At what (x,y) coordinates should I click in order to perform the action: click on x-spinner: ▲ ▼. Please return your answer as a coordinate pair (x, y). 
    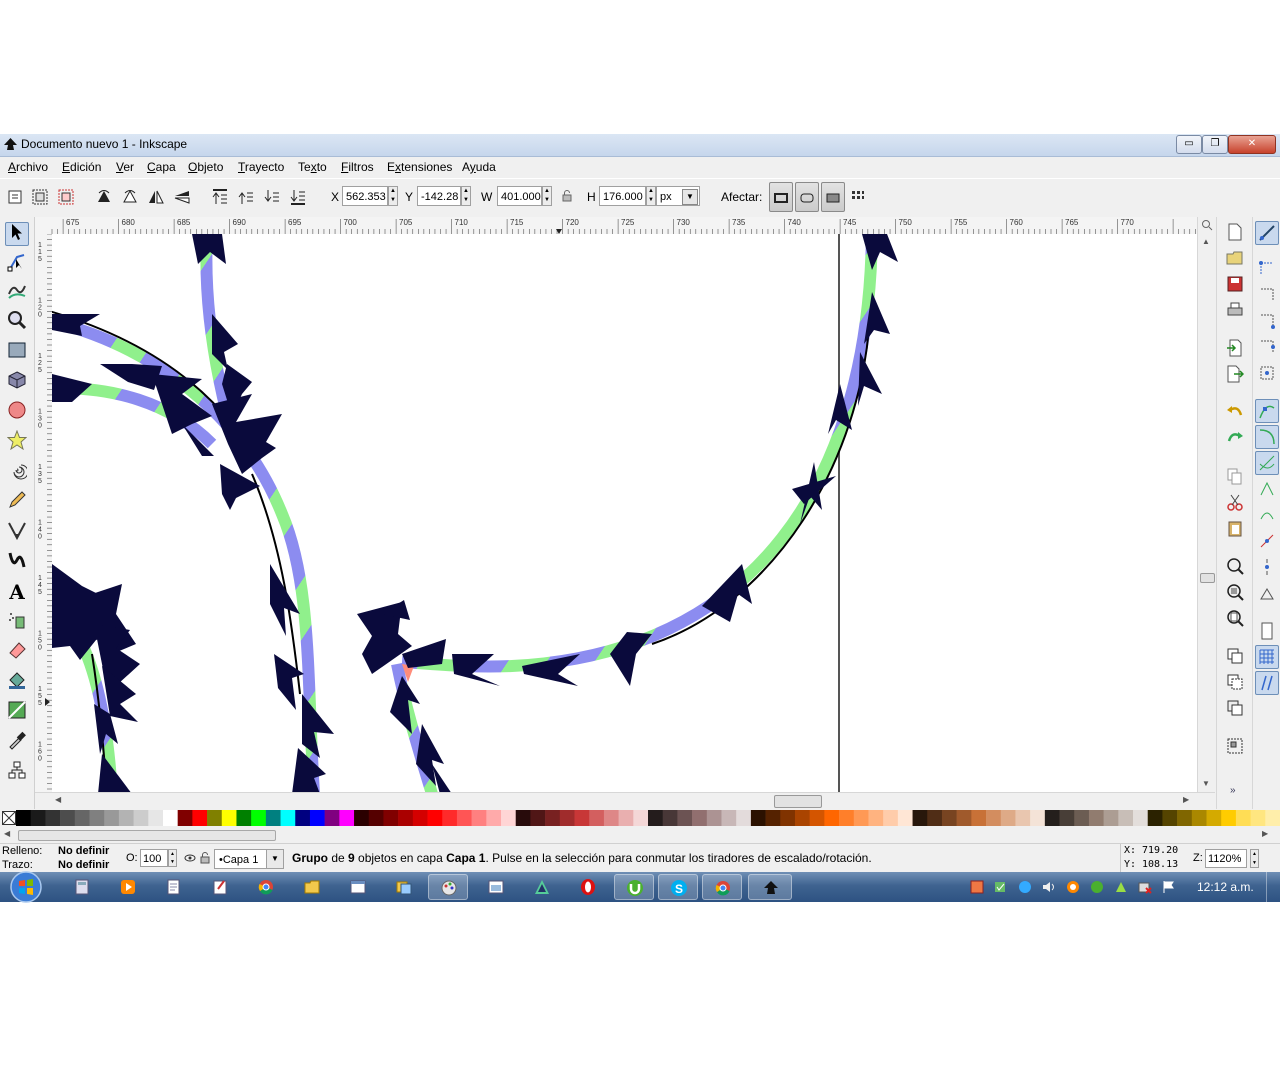
    Looking at the image, I should click on (393, 196).